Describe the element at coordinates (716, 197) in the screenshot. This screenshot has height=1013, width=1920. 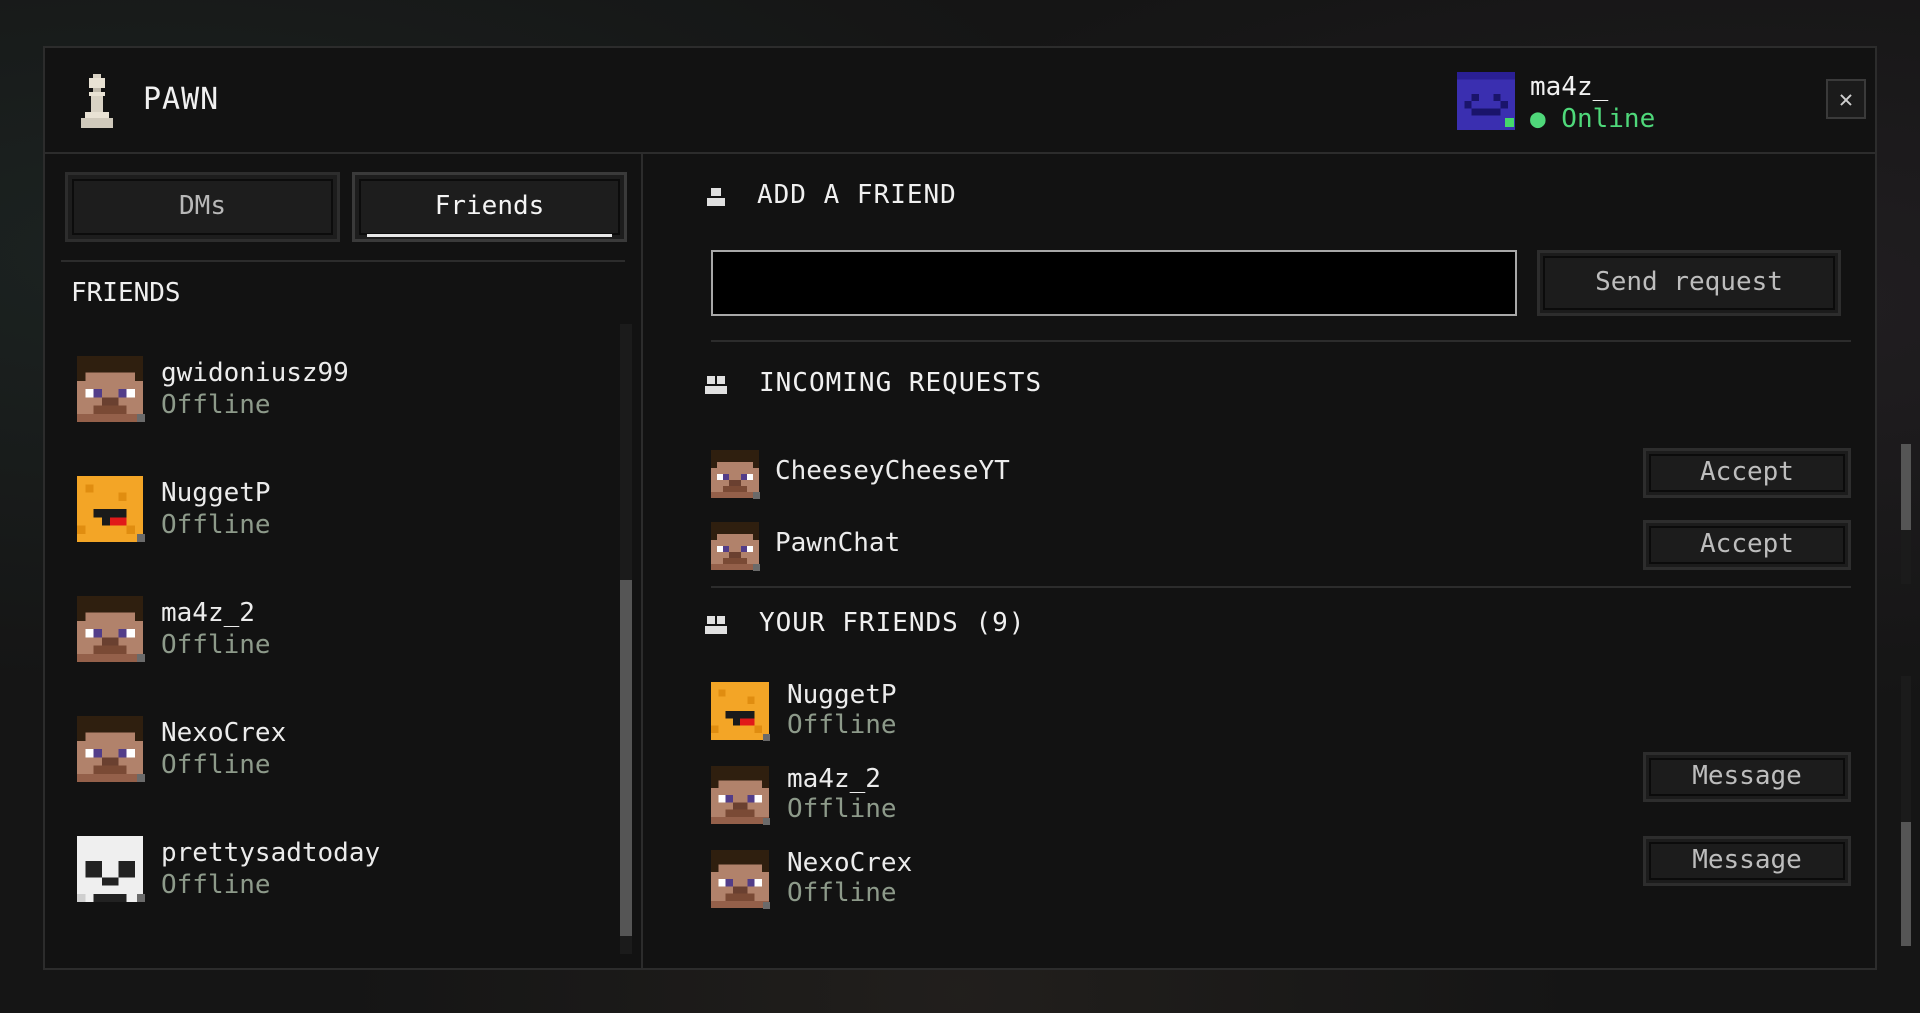
I see `person-icon` at that location.